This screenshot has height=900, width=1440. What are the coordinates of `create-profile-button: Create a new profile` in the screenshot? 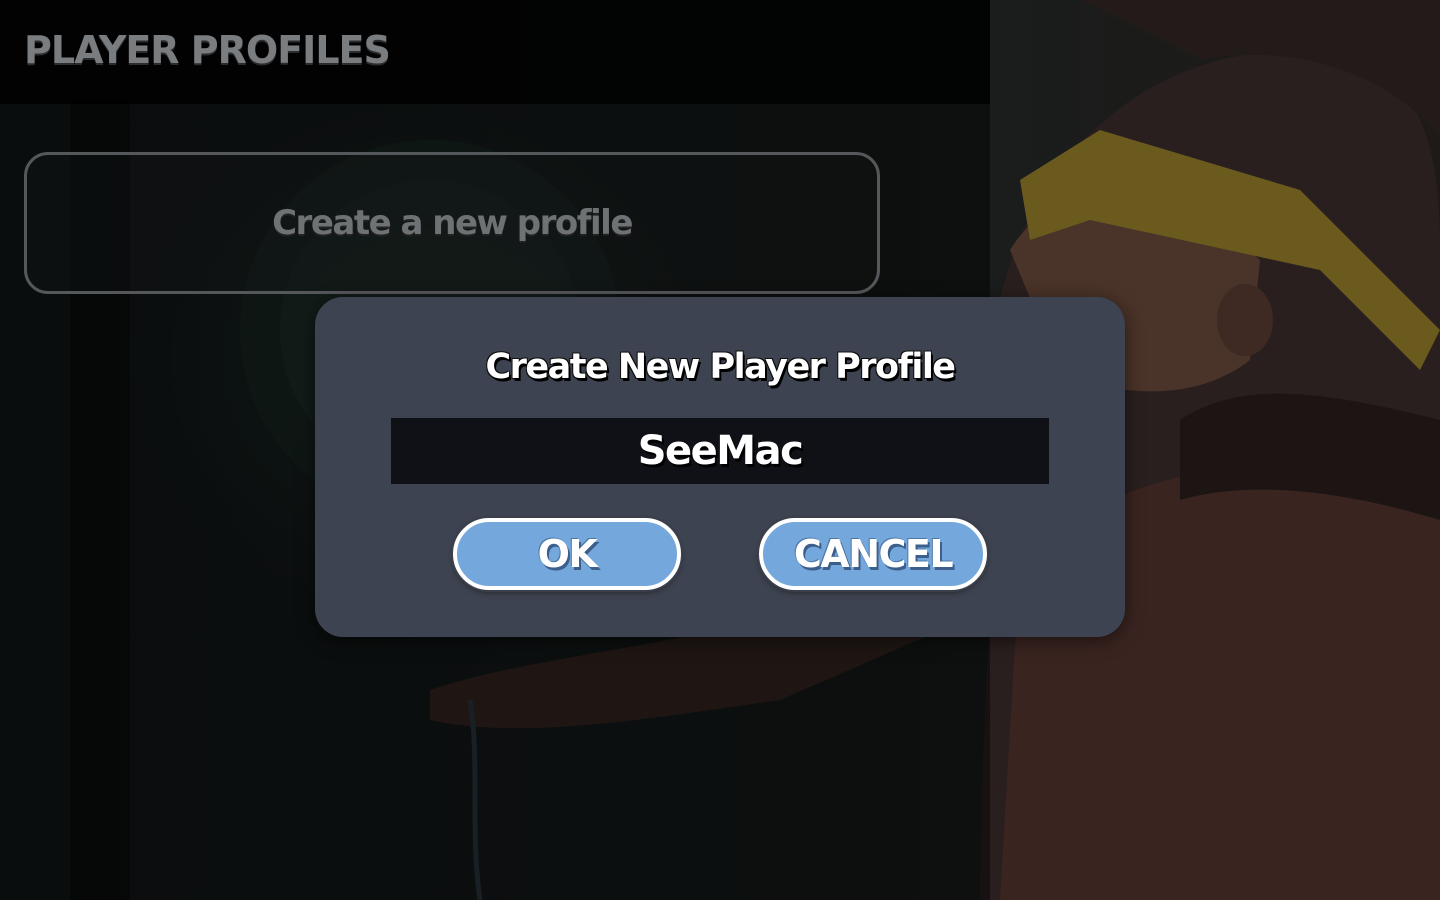 It's located at (452, 223).